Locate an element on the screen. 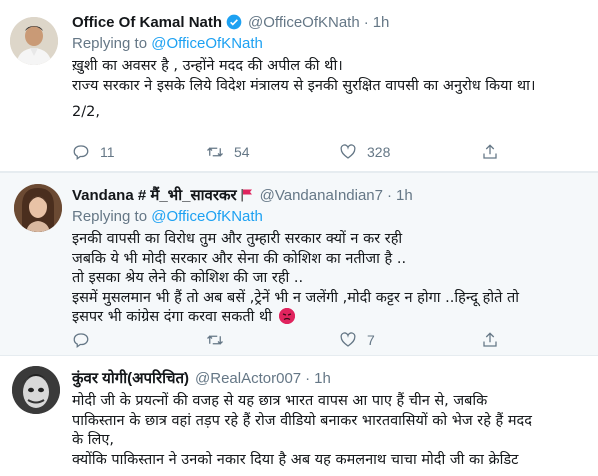 The width and height of the screenshot is (598, 476). red-flag-icon is located at coordinates (246, 195).